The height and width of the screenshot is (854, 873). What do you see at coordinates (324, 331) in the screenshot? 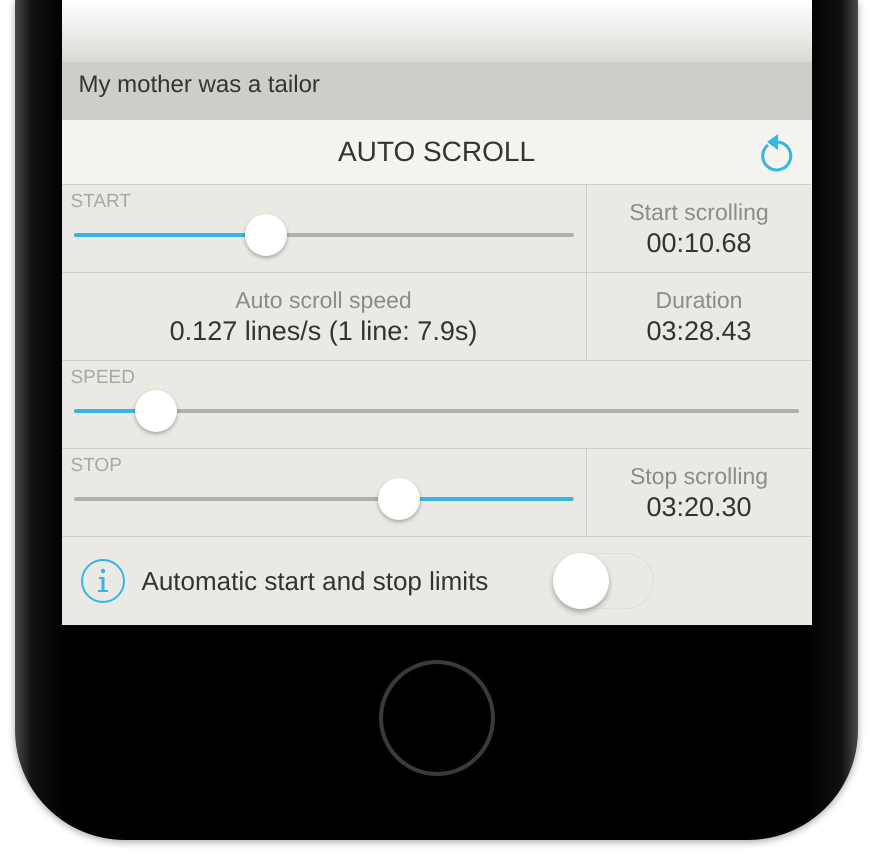
I see `stat-value: 0.127 lines/s (1 line: 7.9s)` at bounding box center [324, 331].